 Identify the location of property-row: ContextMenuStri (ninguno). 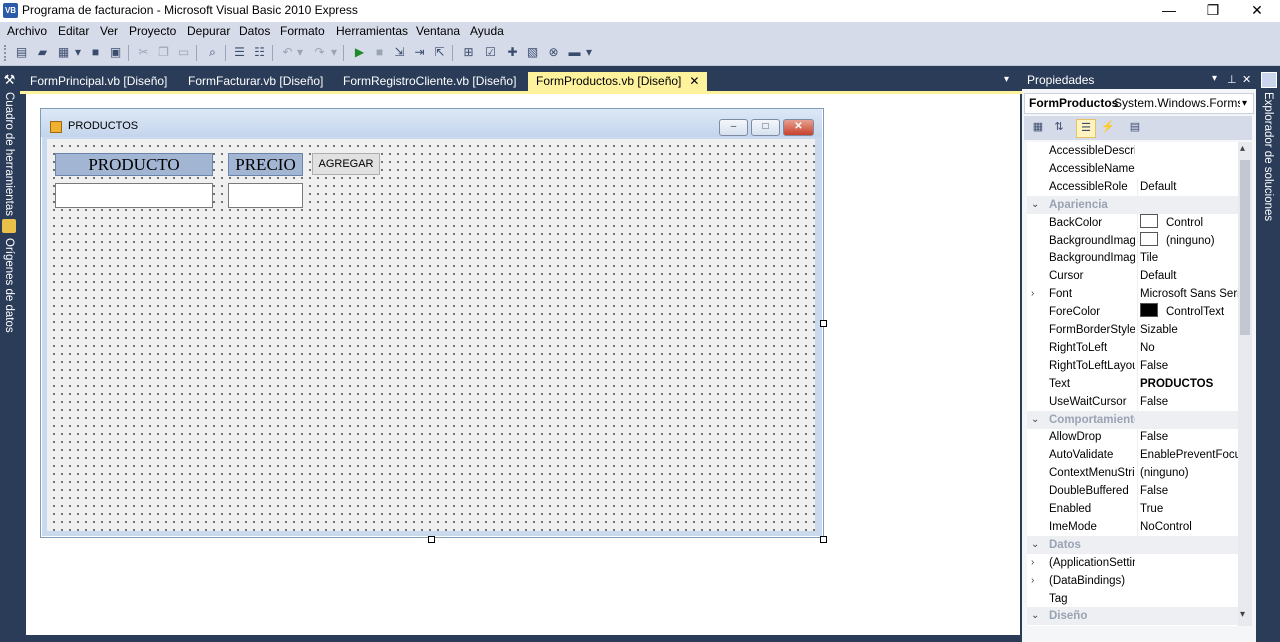
(1132, 473).